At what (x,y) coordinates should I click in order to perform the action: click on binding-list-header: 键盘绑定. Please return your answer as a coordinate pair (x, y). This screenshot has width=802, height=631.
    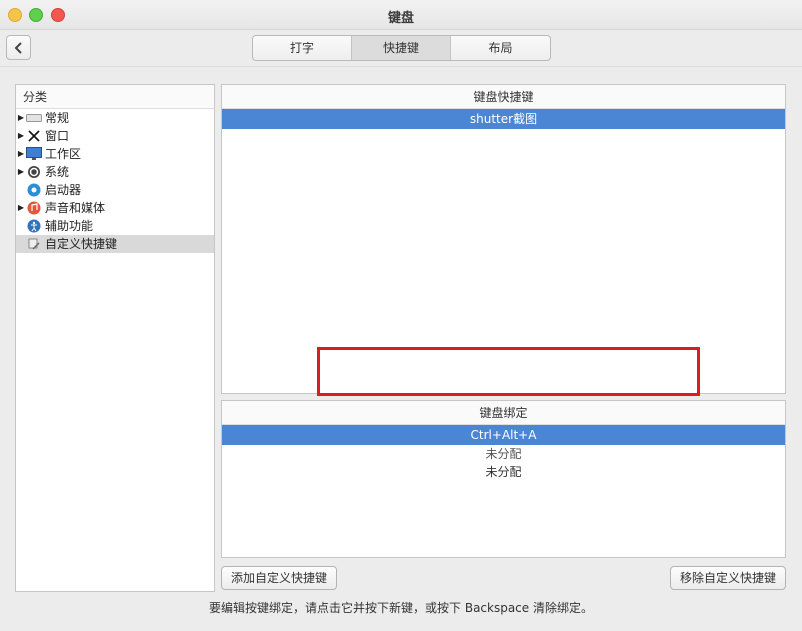
    Looking at the image, I should click on (503, 413).